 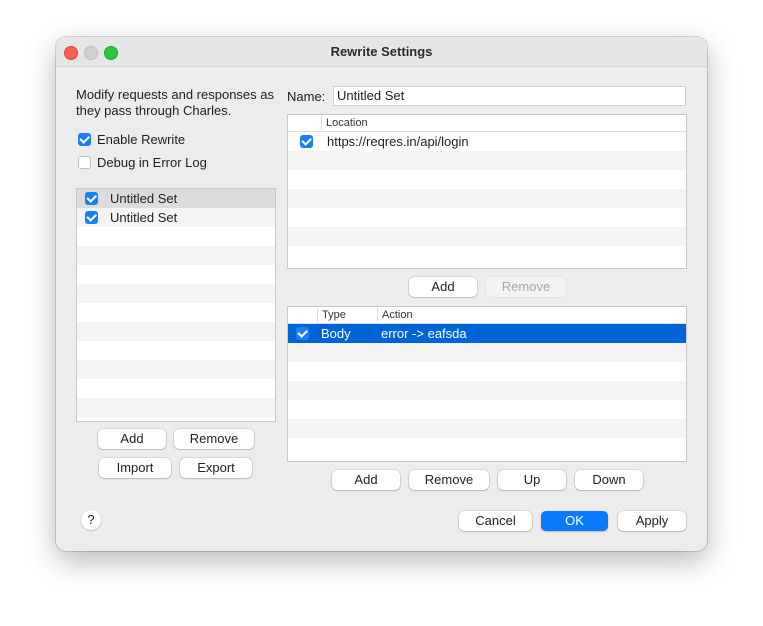 What do you see at coordinates (443, 287) in the screenshot?
I see `add-location-button: Add` at bounding box center [443, 287].